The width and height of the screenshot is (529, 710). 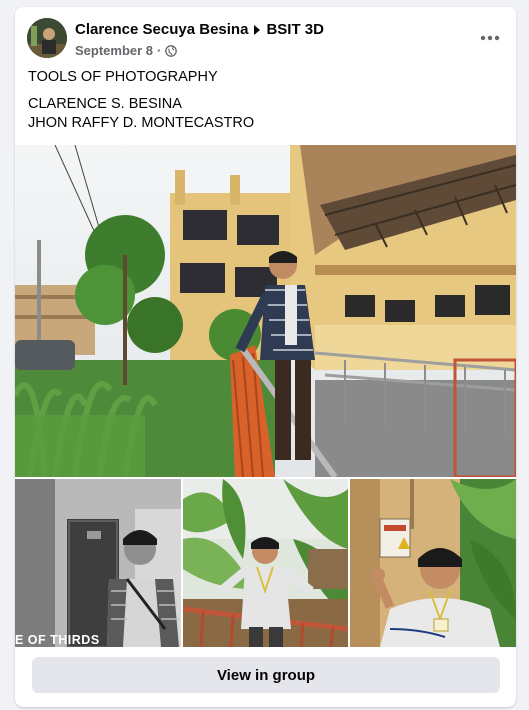 What do you see at coordinates (141, 123) in the screenshot?
I see `author-name-2: JHON RAFFY D. MONTECASTRO` at bounding box center [141, 123].